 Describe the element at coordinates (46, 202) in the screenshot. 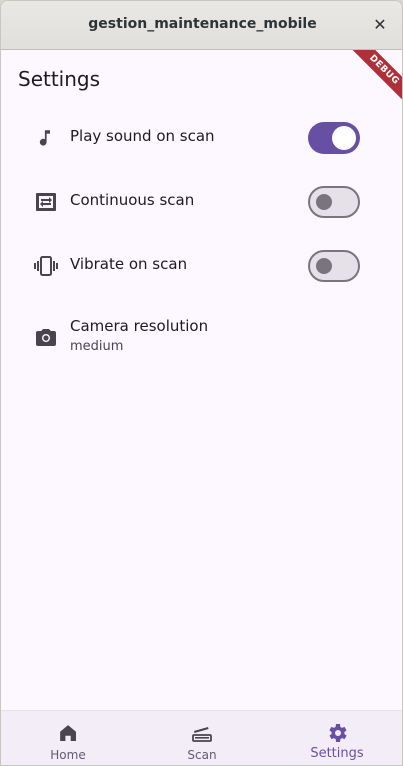

I see `repeat-icon` at that location.